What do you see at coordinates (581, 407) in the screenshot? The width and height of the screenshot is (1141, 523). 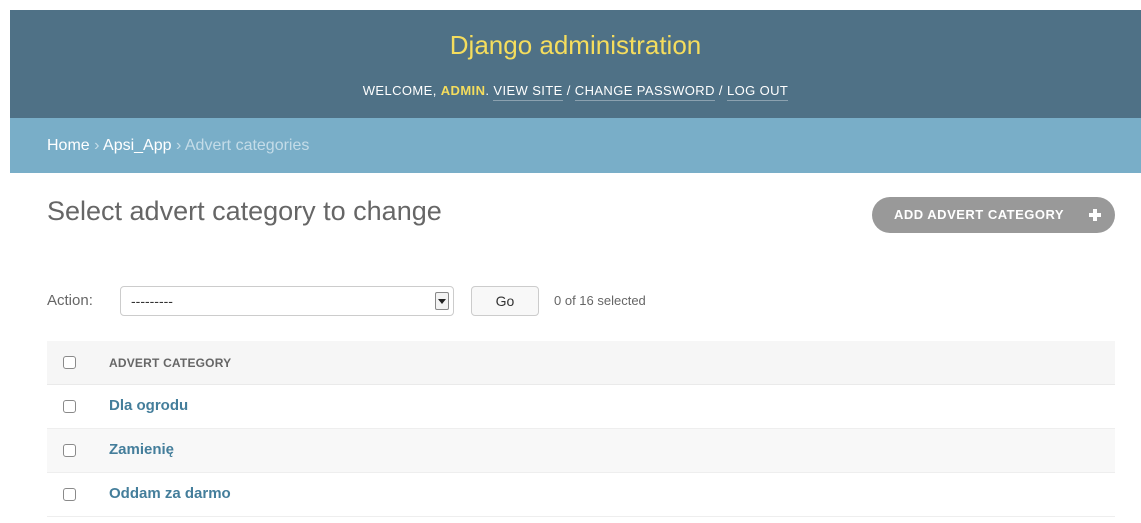 I see `table-row: Dla ogrodu` at bounding box center [581, 407].